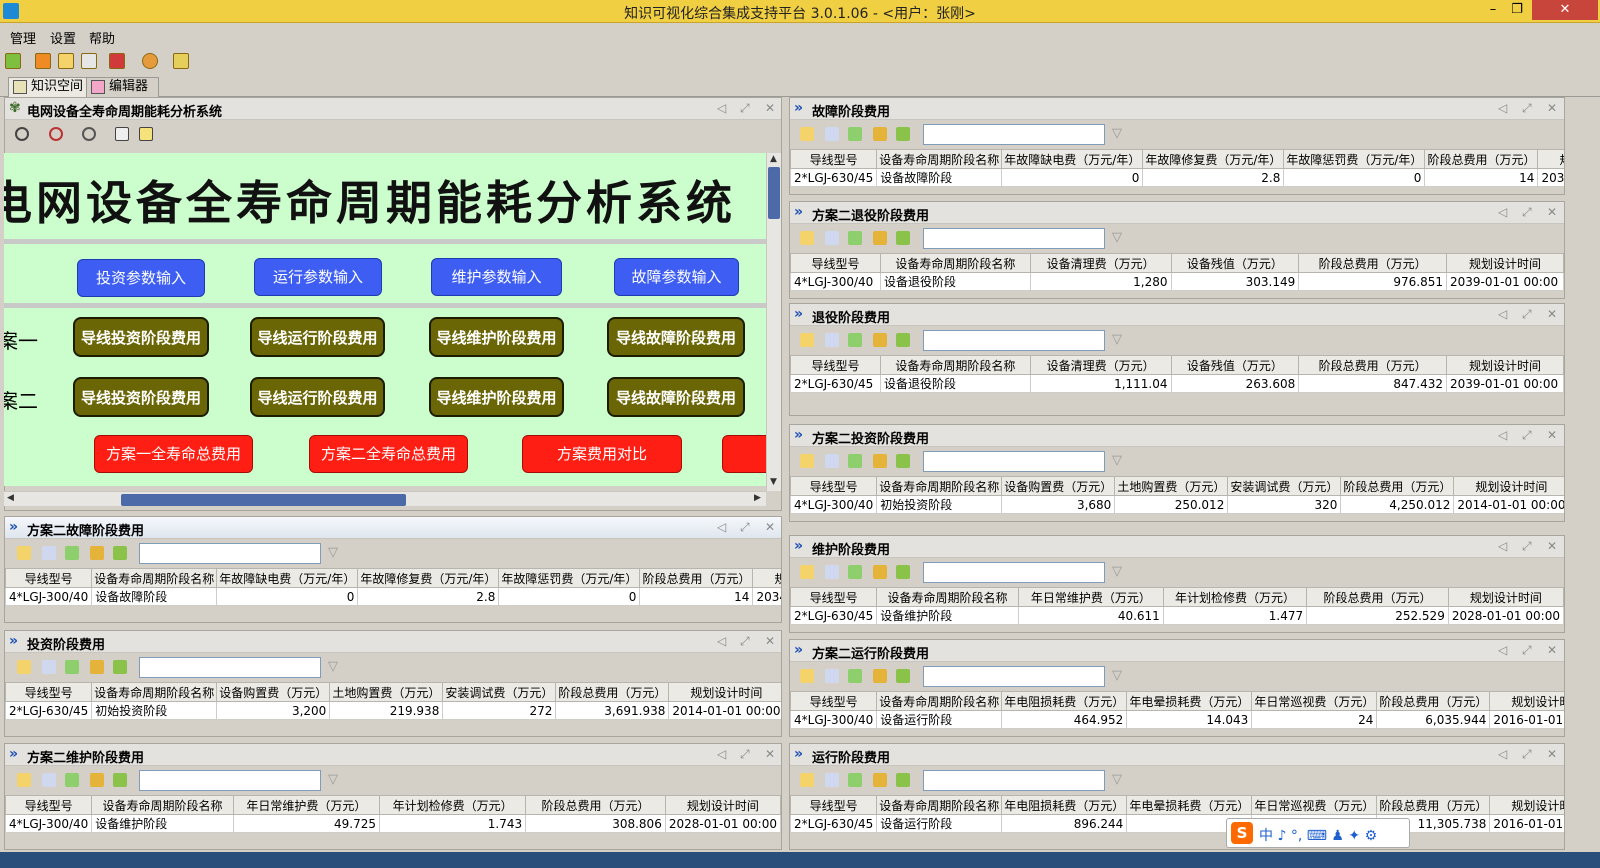 The height and width of the screenshot is (868, 1600). What do you see at coordinates (154, 596) in the screenshot?
I see `table-cell: 设备故障阶段` at bounding box center [154, 596].